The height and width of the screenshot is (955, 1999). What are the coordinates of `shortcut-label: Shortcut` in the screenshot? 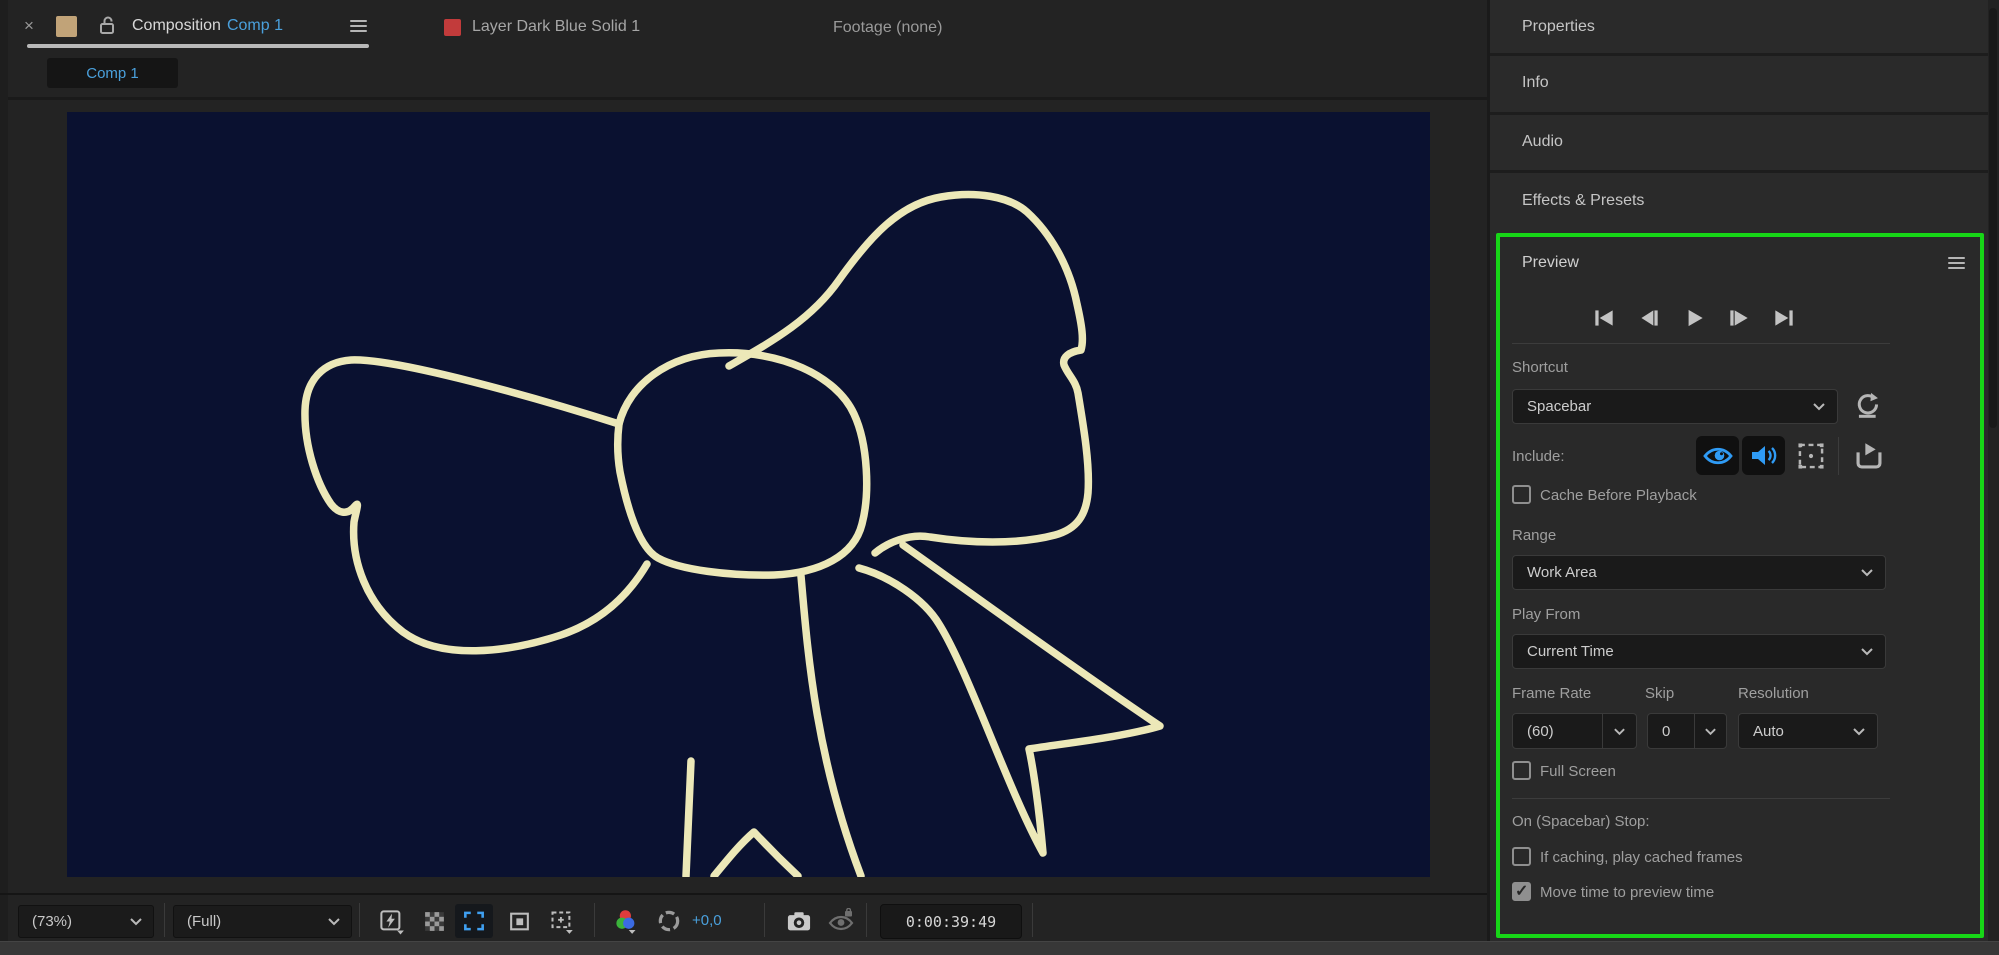 It's located at (1540, 367).